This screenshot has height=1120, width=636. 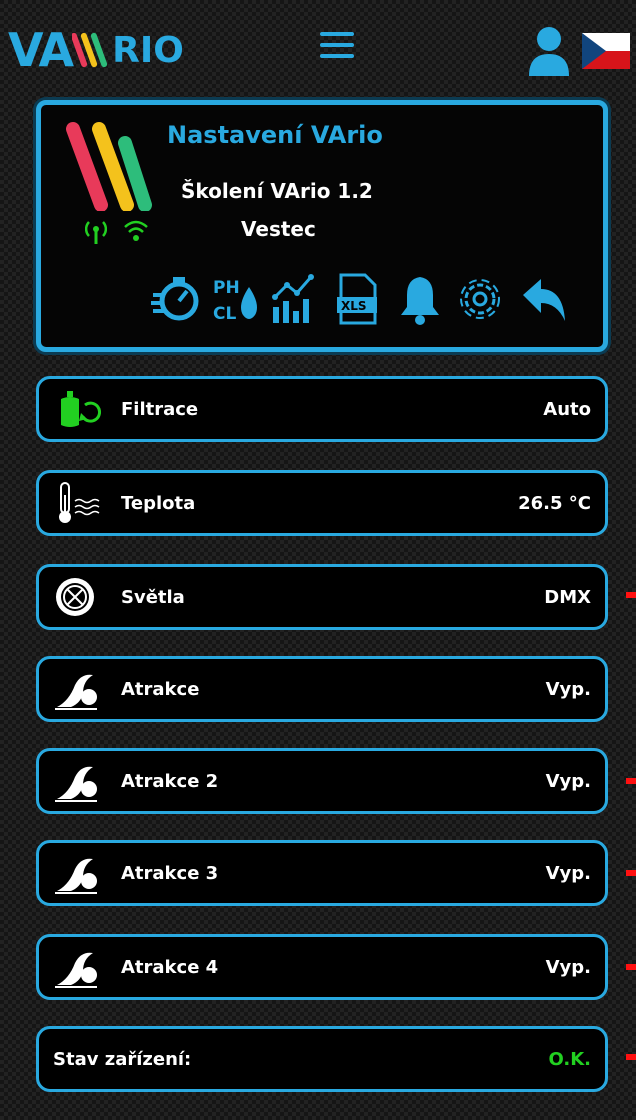 I want to click on svg-text: PH, so click(x=226, y=288).